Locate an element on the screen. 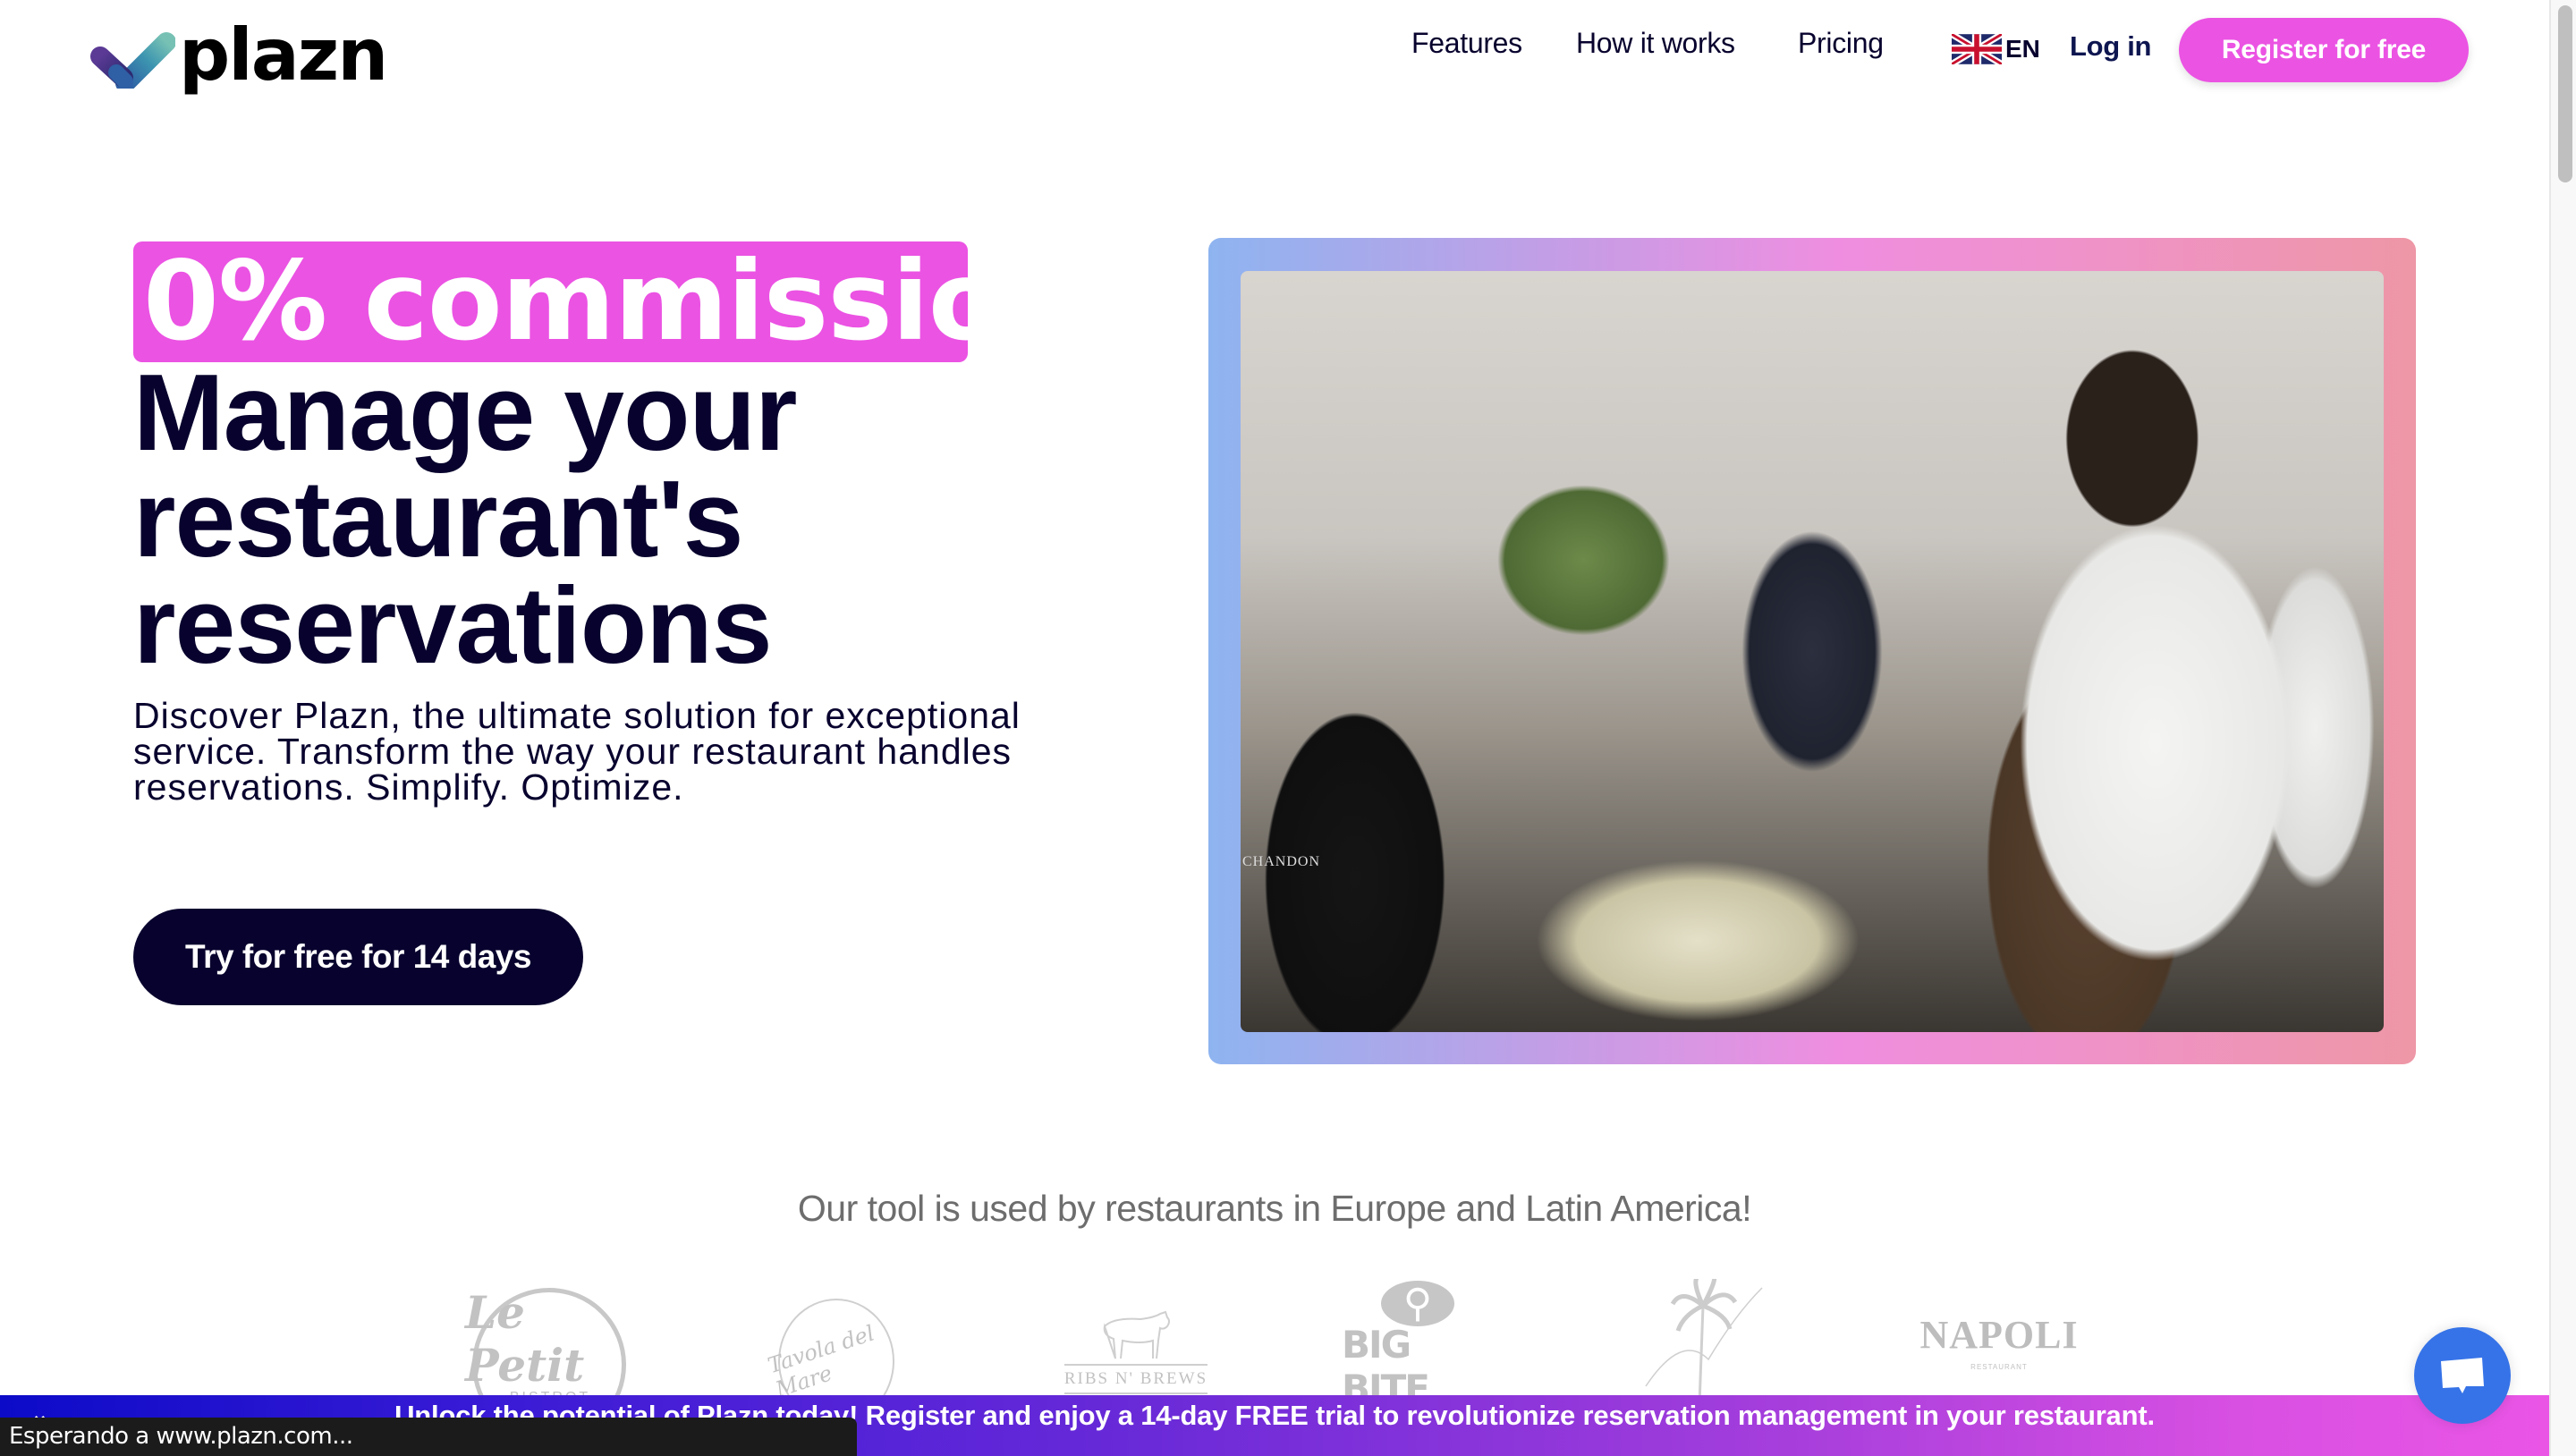 The image size is (2576, 1456). login-link: Log in is located at coordinates (2110, 46).